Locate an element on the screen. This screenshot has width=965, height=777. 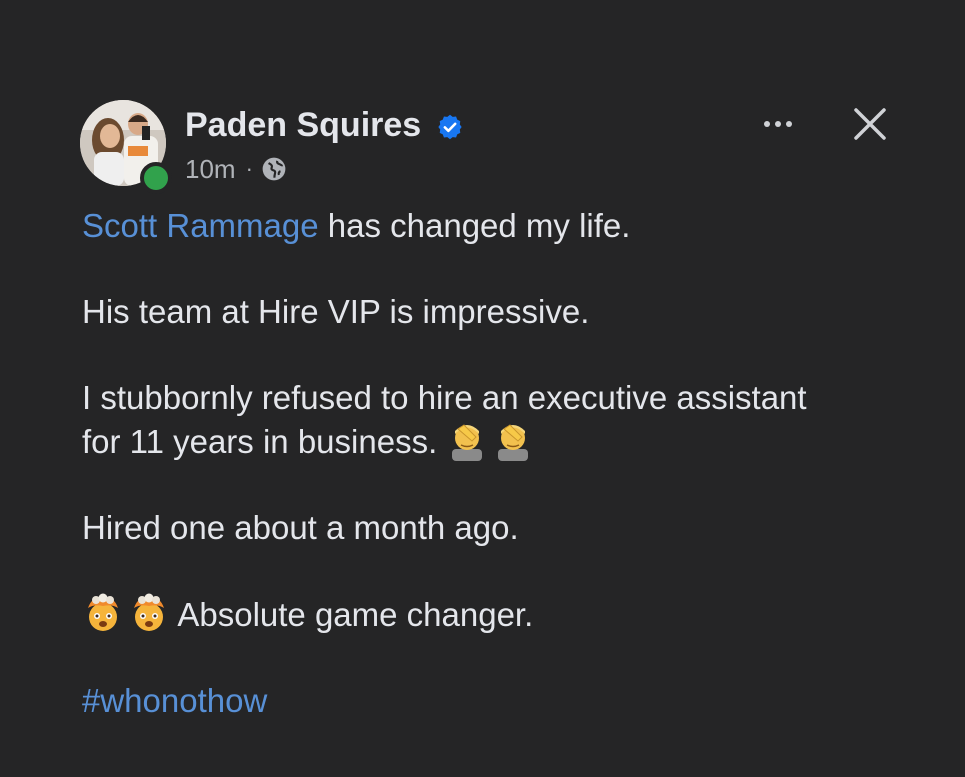
post-paragraph: His team at Hire VIP is impressive. is located at coordinates (336, 311).